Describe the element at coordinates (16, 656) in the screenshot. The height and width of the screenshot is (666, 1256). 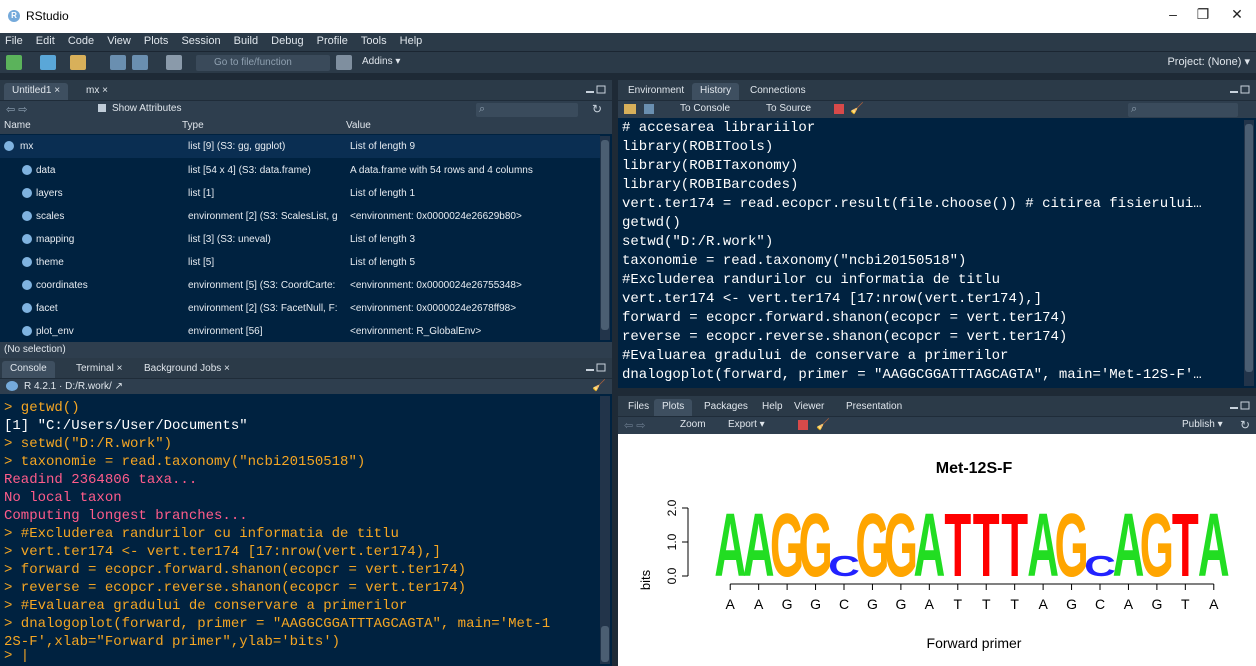
I see `console-input: > |` at that location.